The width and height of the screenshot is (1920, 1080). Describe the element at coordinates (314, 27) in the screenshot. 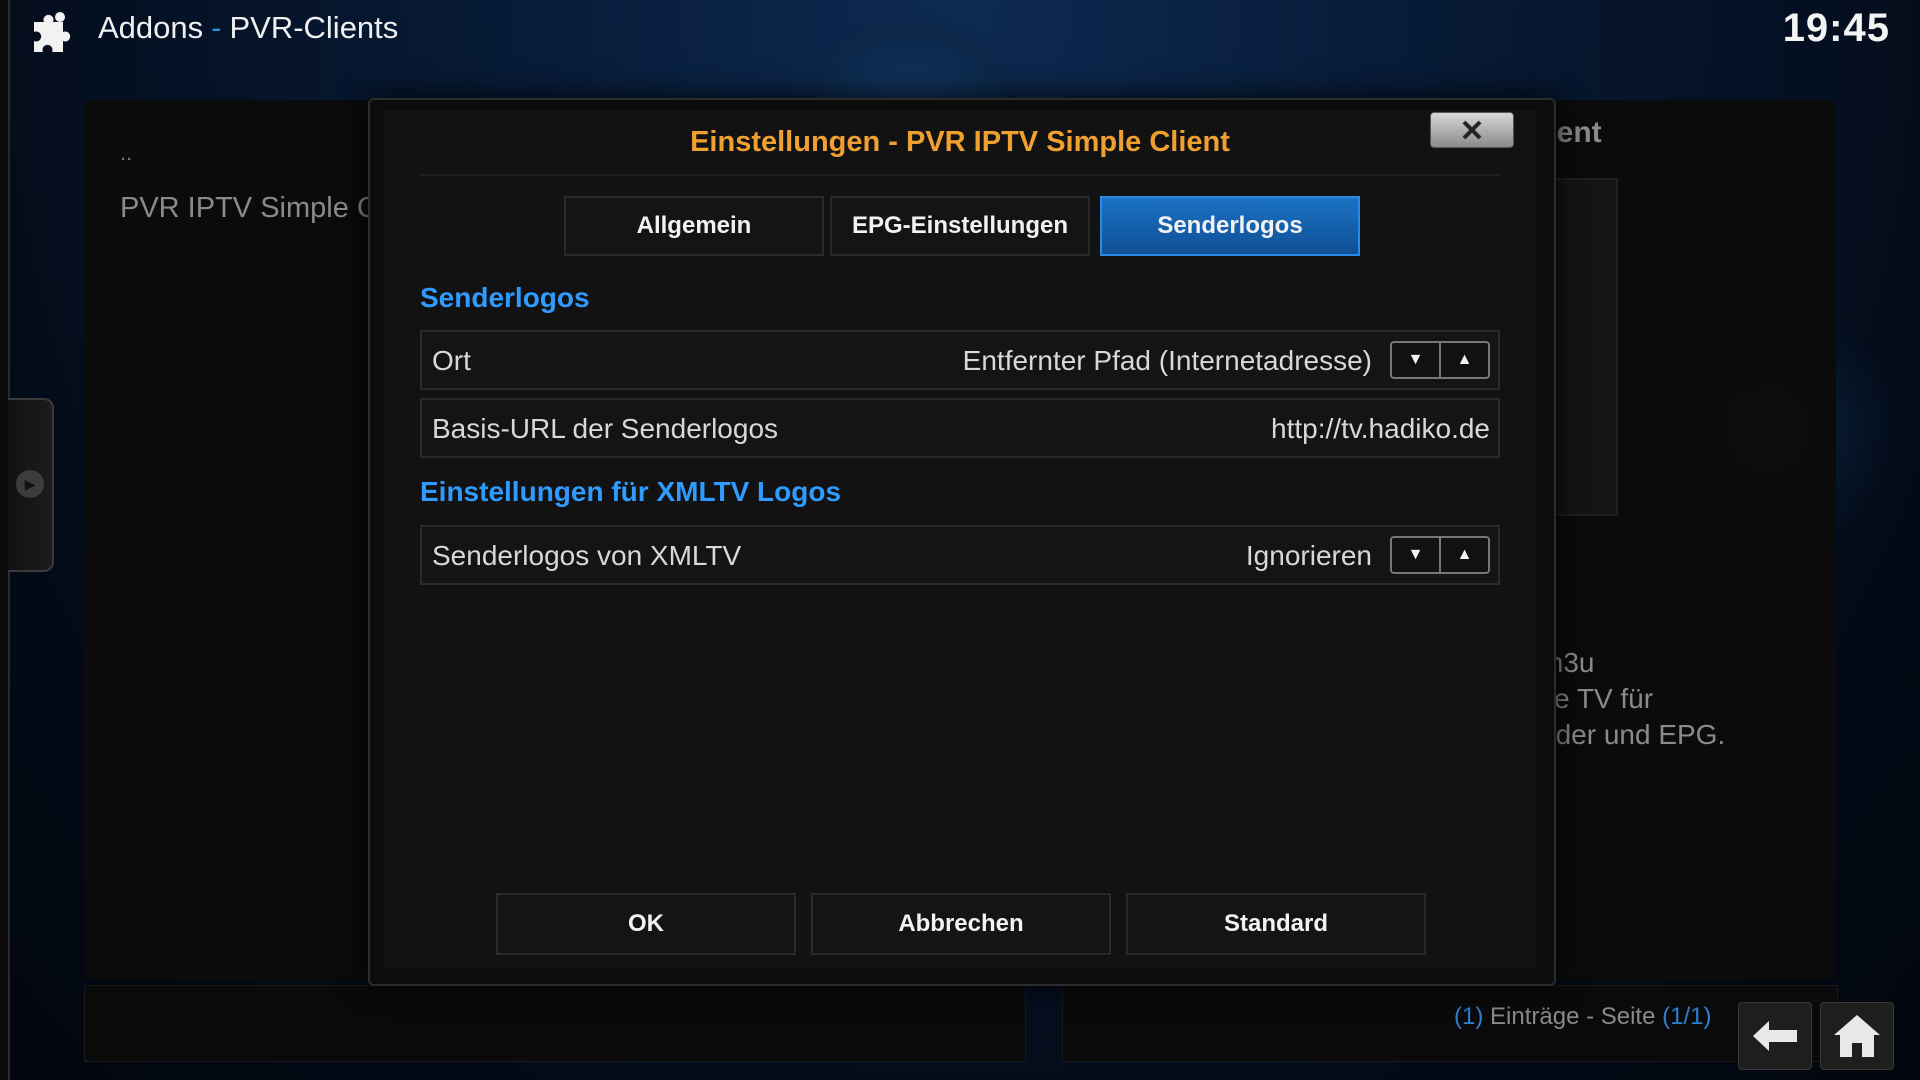

I see `breadcrumb-current: PVR-Clients` at that location.